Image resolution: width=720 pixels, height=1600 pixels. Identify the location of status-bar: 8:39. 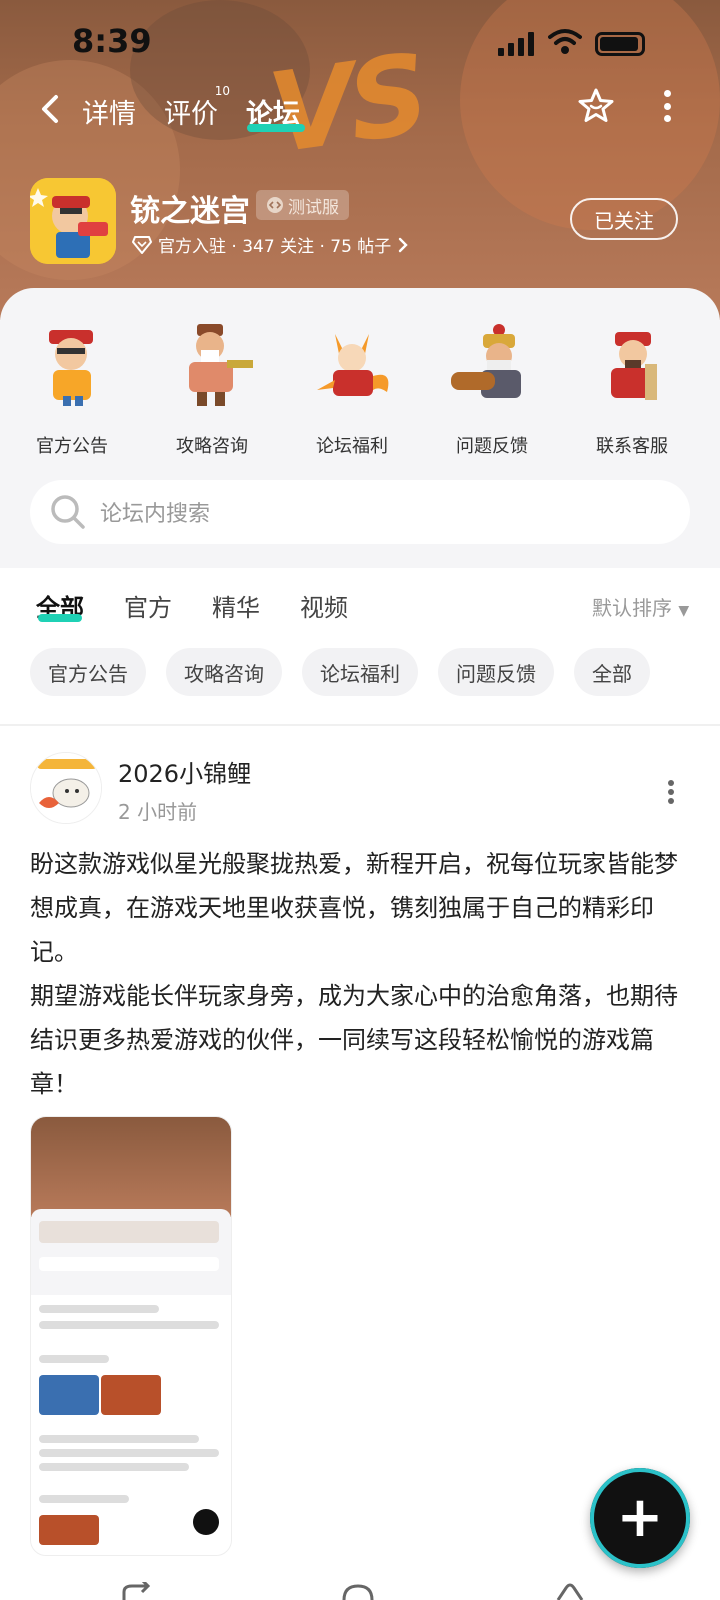
(360, 42).